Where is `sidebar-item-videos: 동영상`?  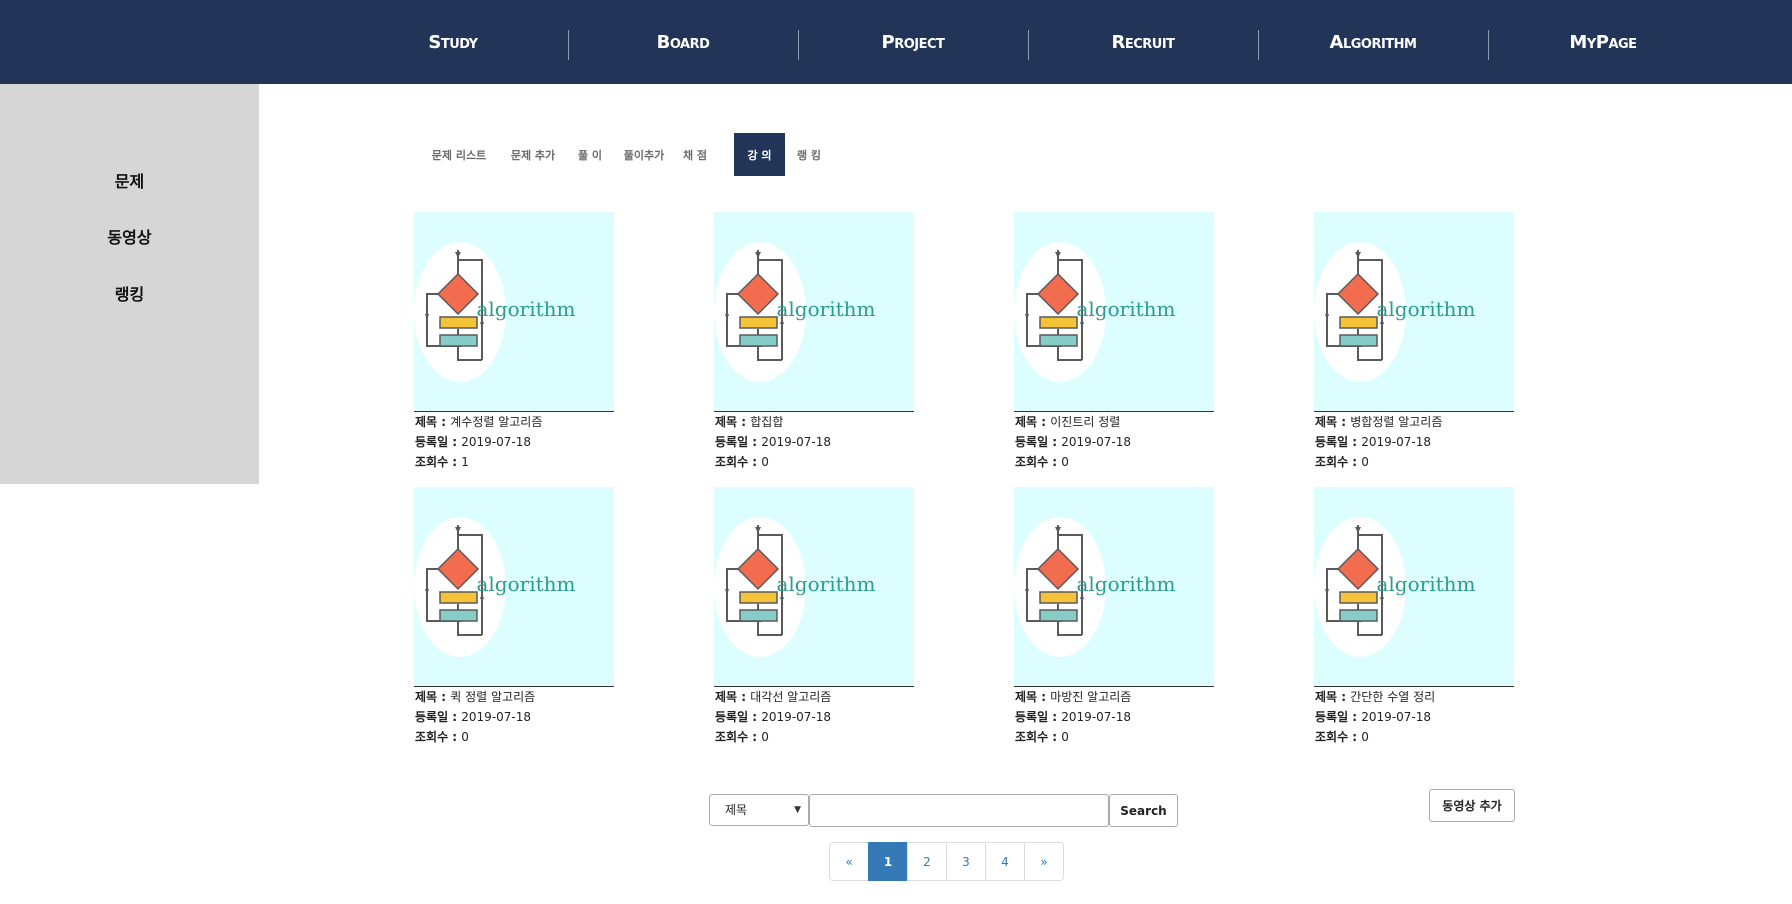 sidebar-item-videos: 동영상 is located at coordinates (129, 236).